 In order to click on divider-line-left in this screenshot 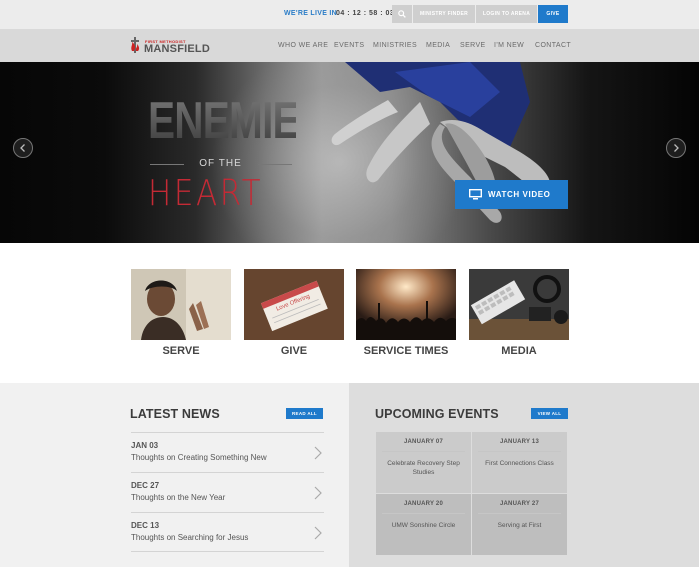, I will do `click(167, 164)`.